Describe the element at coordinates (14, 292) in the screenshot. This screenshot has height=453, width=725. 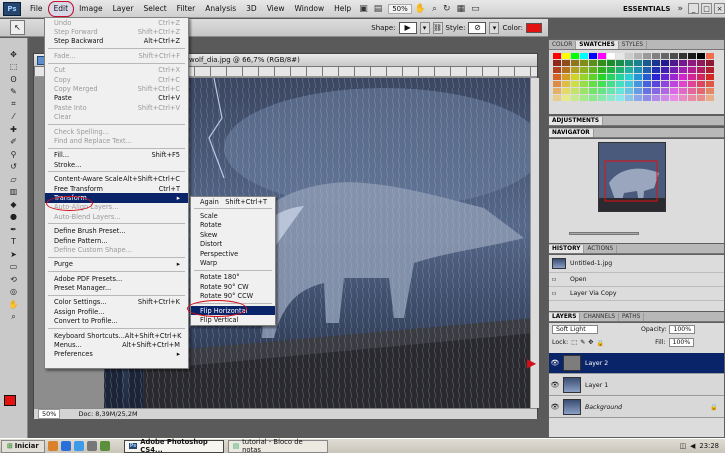
I see `3d-orbit-tool-icon: ◎` at that location.